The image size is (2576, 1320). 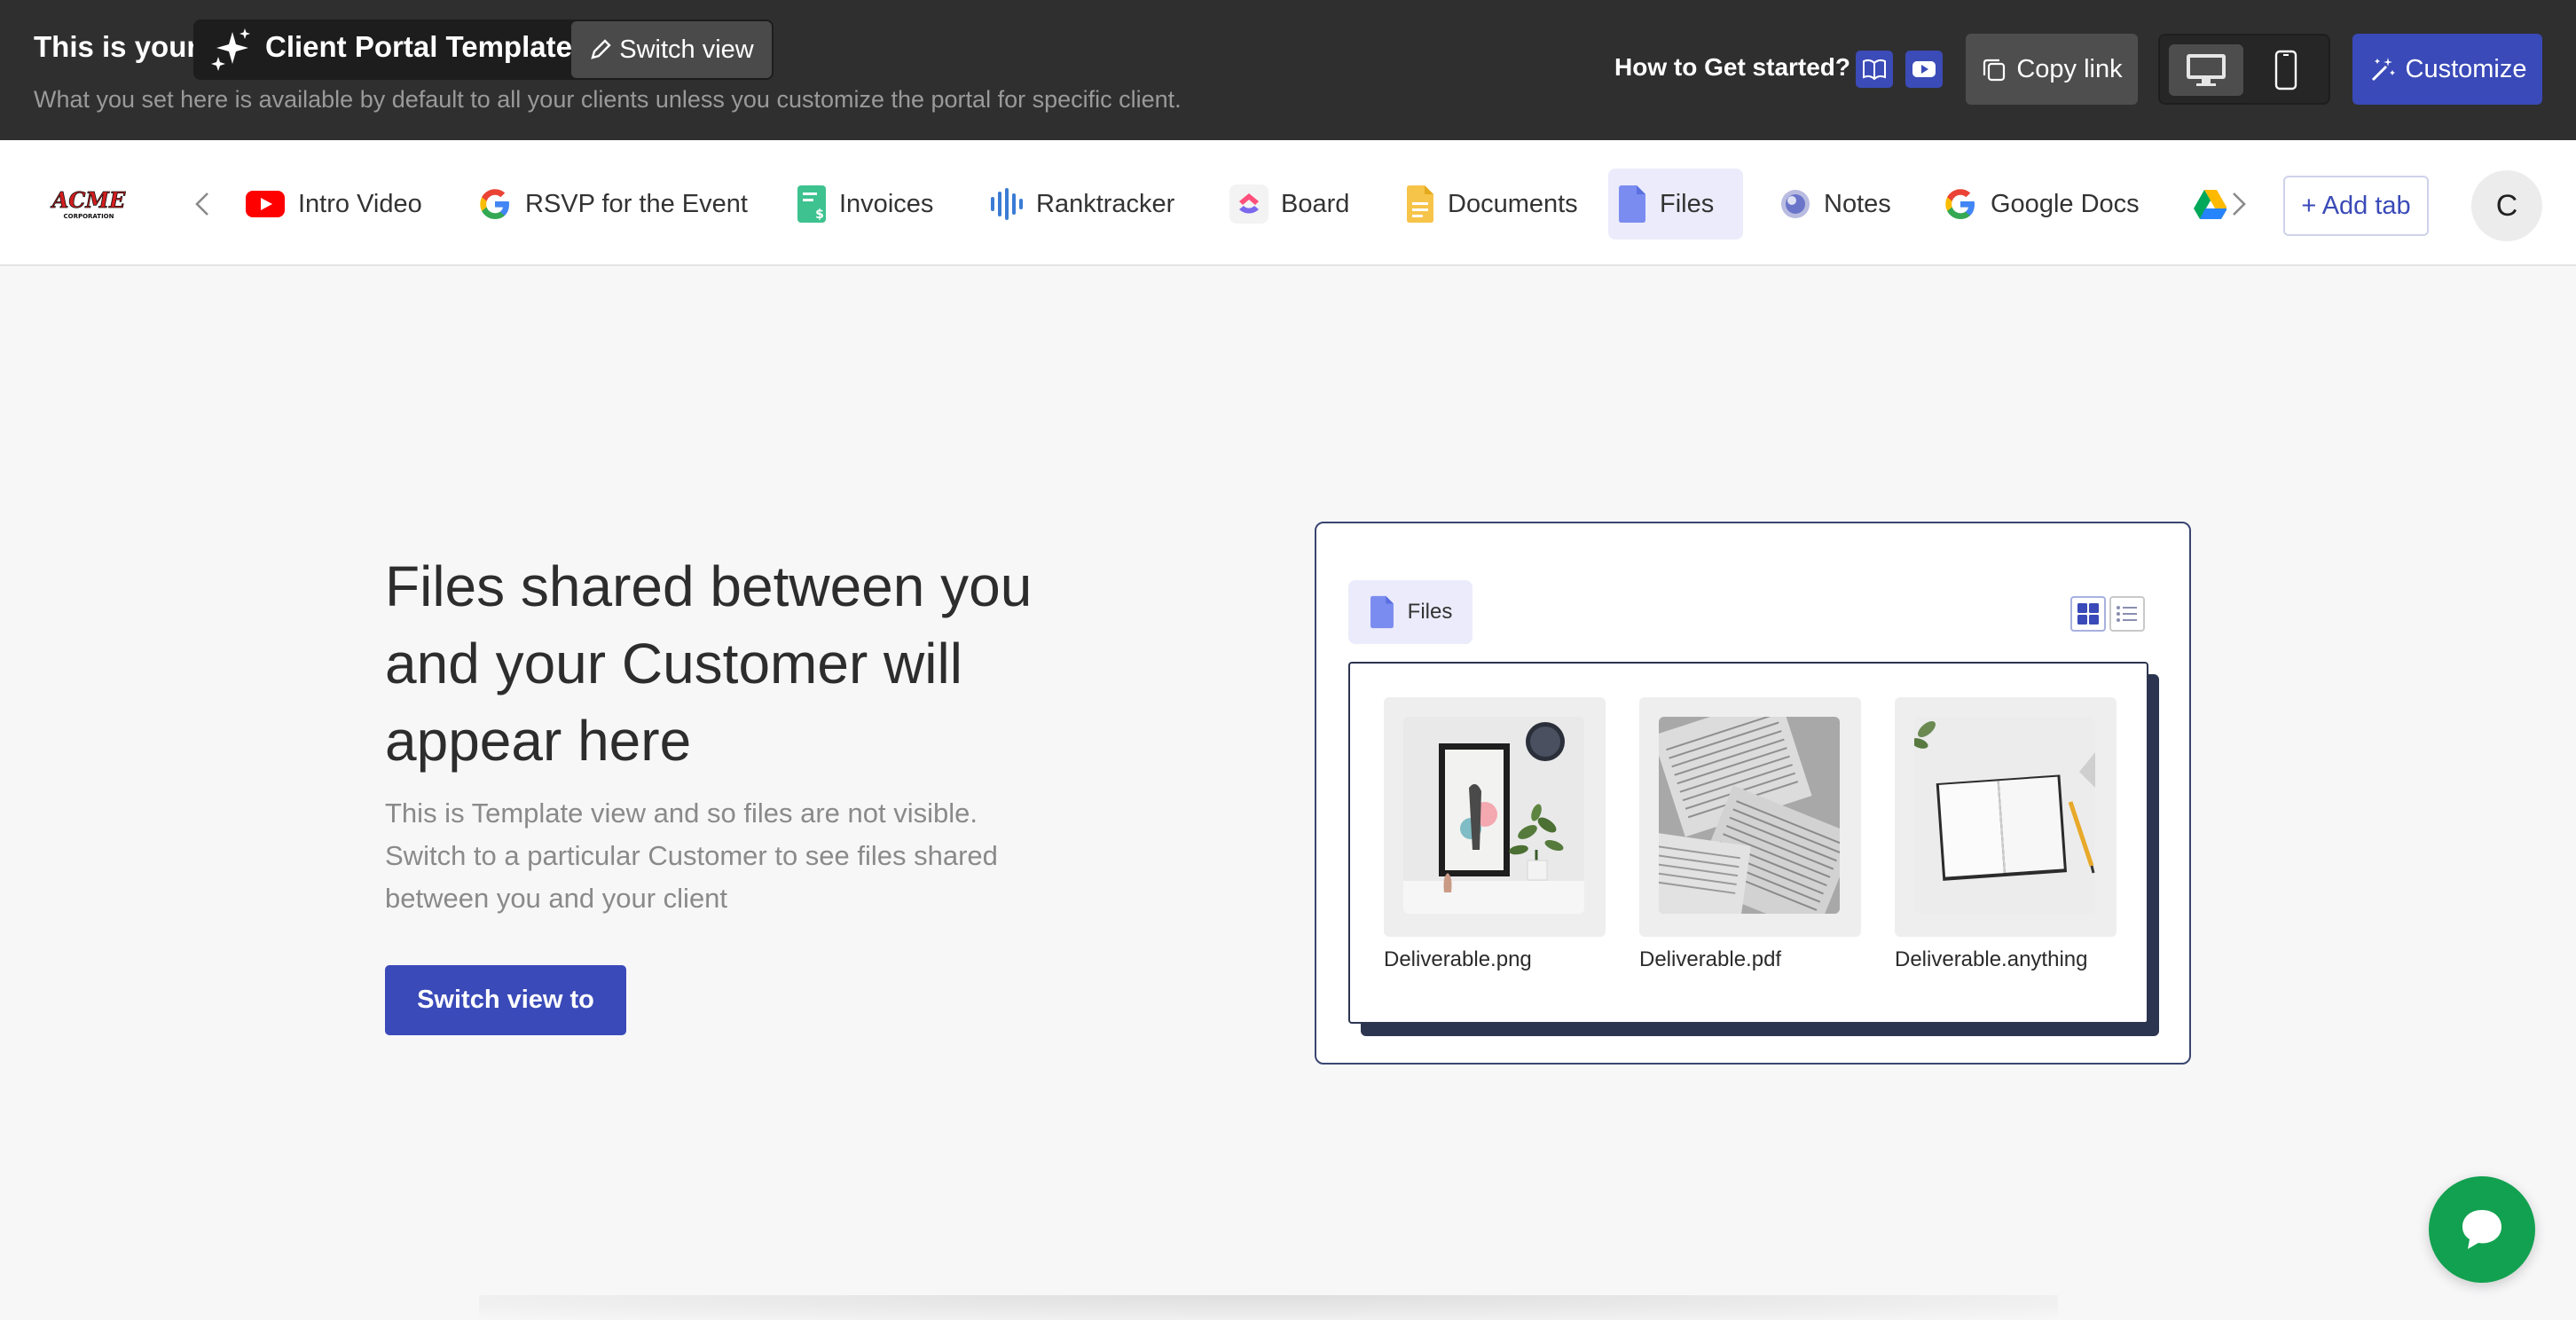 I want to click on chat-widget-button, so click(x=2482, y=1229).